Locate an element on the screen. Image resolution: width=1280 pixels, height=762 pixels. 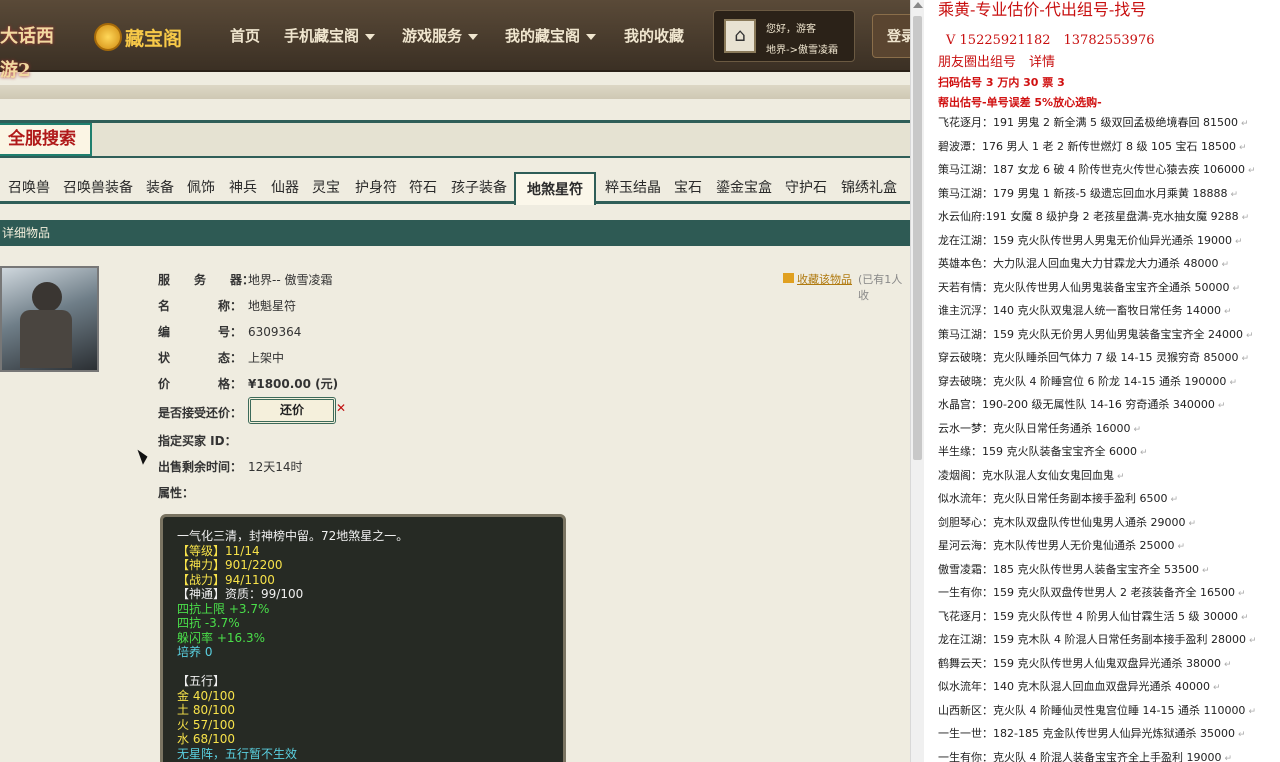
attribute-line: 无星阵，五行暂不生效 is located at coordinates (237, 753).